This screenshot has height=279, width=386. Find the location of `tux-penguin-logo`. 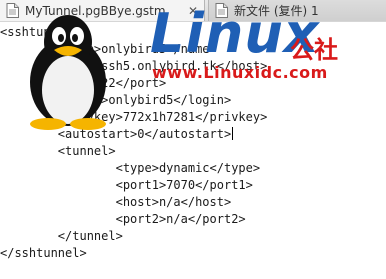

tux-penguin-logo is located at coordinates (68, 71).